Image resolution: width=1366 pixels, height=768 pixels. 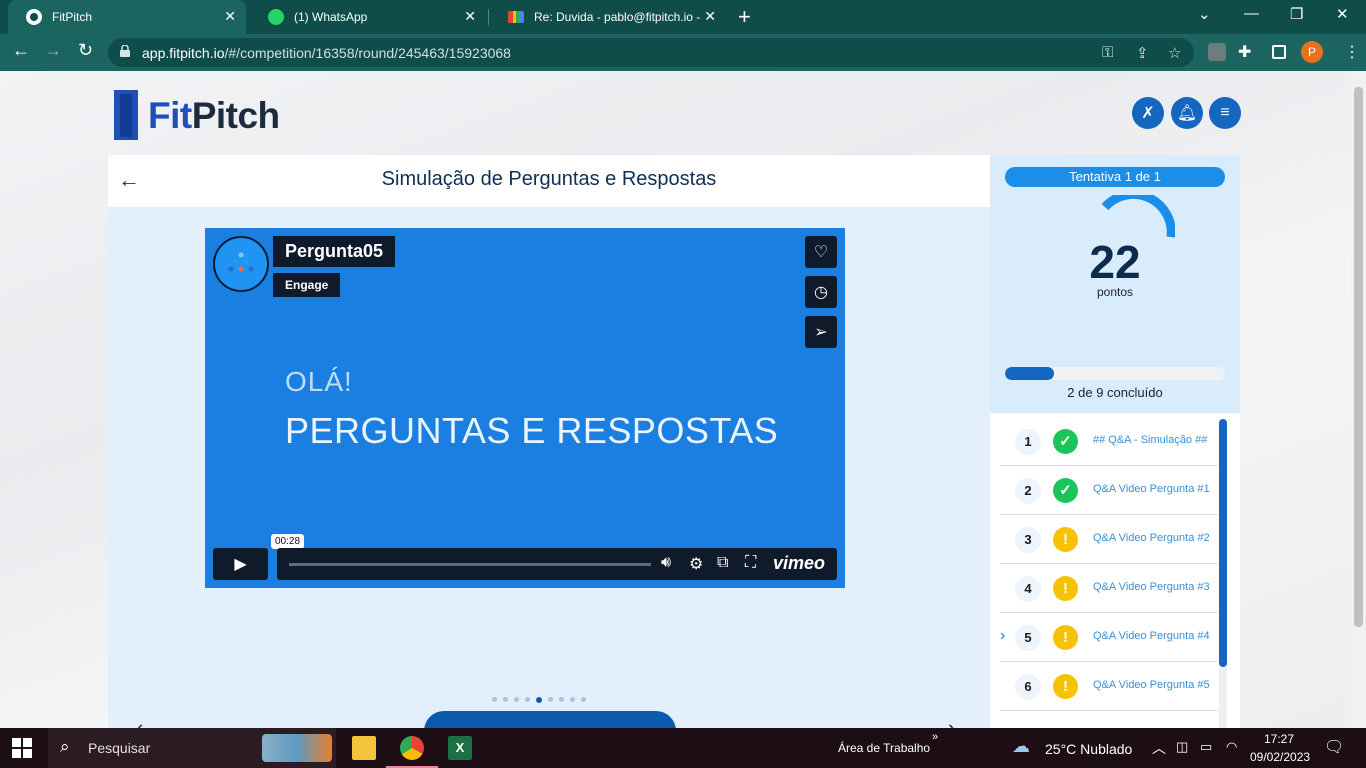 I want to click on pip-icon: ⧉, so click(x=722, y=563).